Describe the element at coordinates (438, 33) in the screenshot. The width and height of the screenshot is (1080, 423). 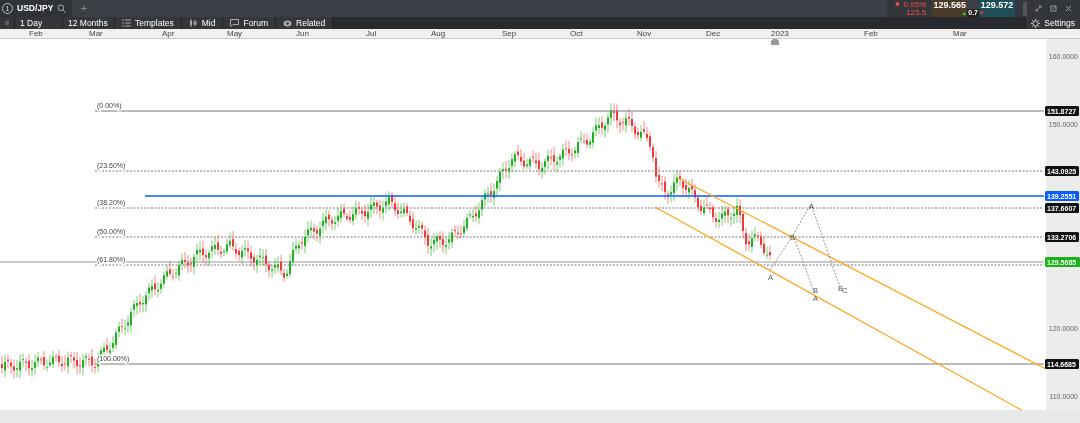
I see `month-label: Aug` at that location.